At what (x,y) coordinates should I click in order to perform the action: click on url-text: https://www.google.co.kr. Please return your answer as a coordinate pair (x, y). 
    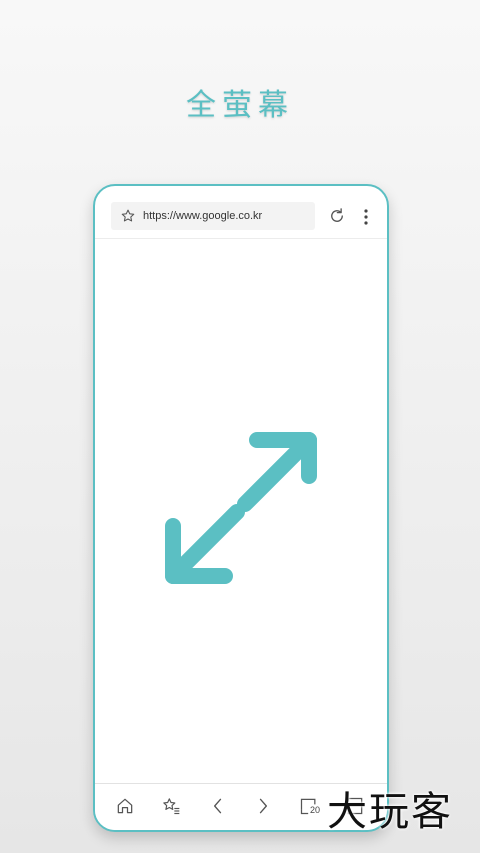
    Looking at the image, I should click on (202, 216).